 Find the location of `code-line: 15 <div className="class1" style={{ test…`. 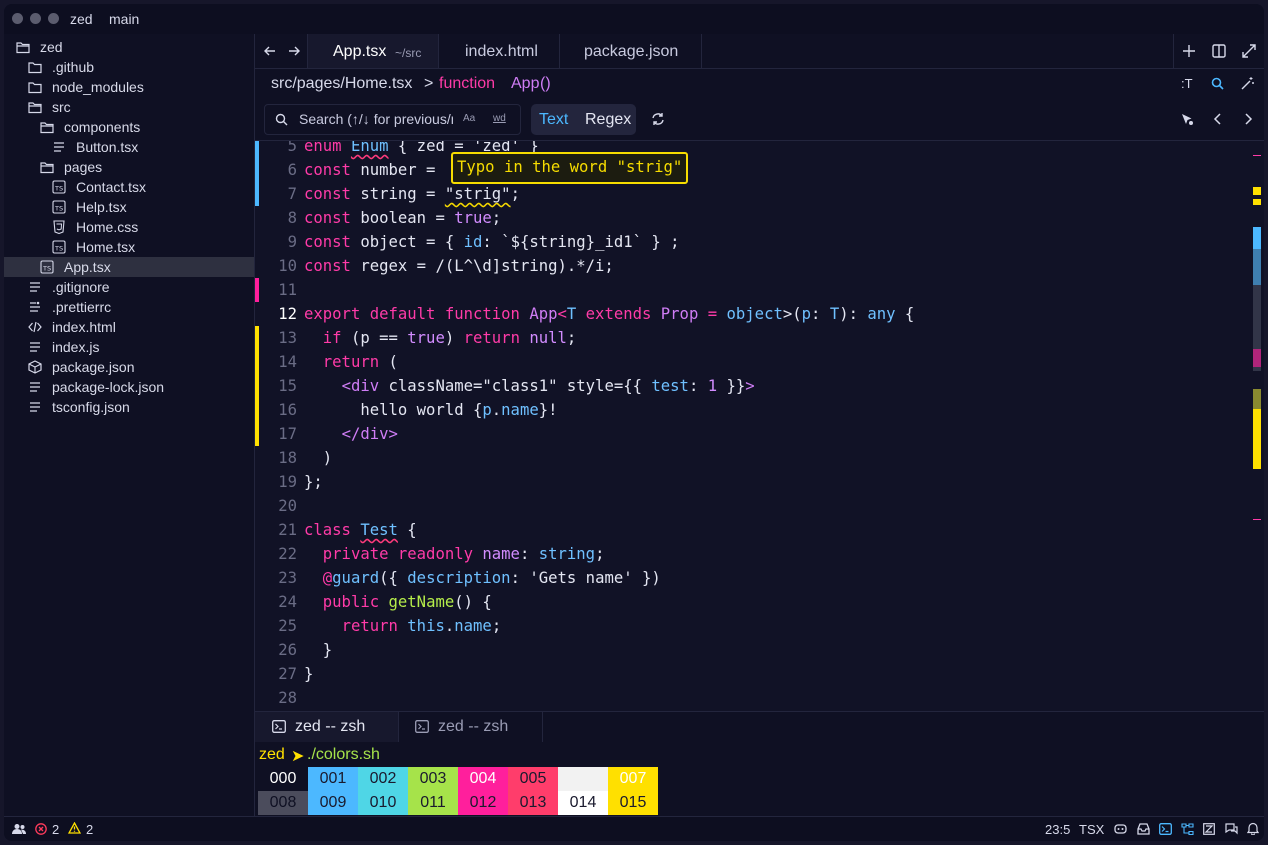

code-line: 15 <div className="class1" style={{ test… is located at coordinates (752, 386).